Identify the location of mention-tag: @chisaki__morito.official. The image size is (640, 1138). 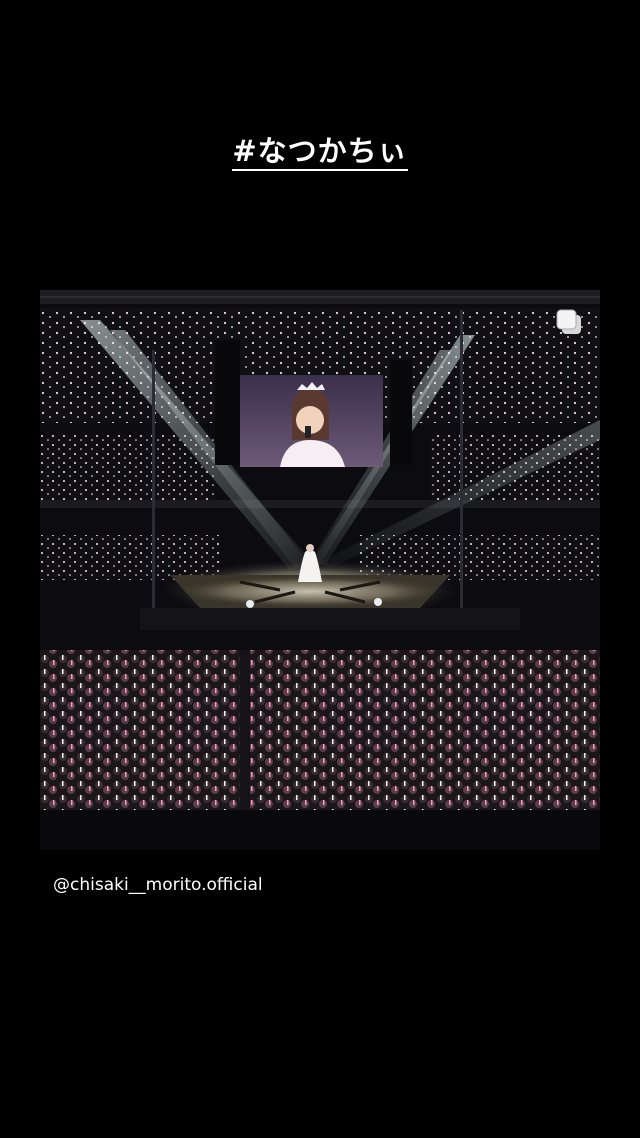
(158, 885).